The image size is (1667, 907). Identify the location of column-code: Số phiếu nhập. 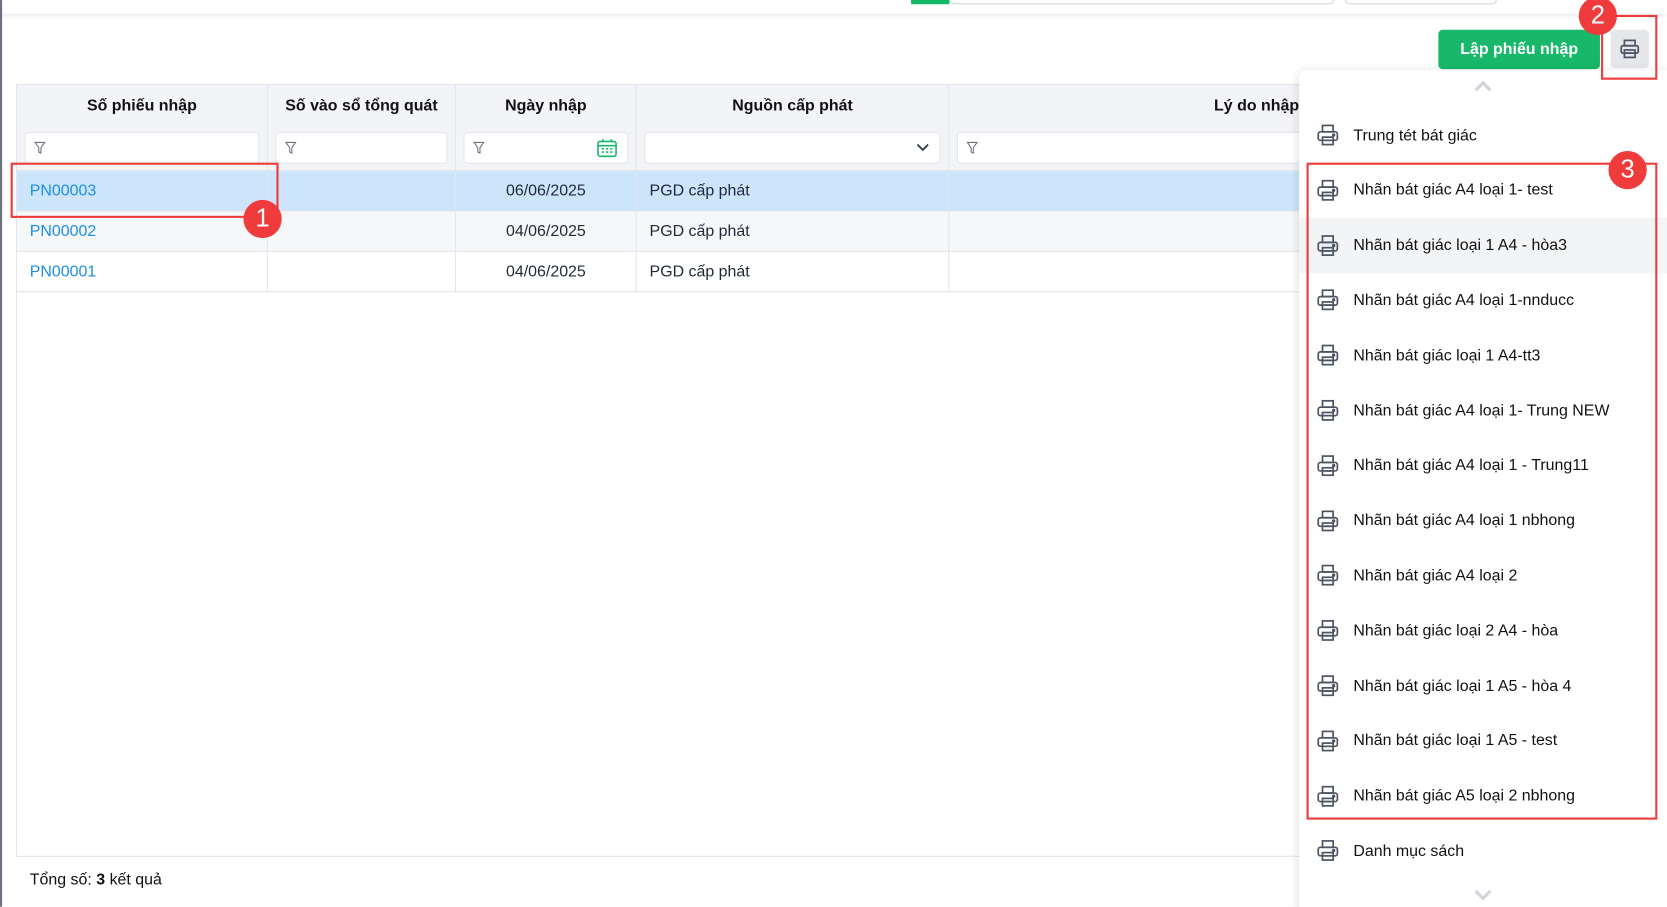
(142, 128).